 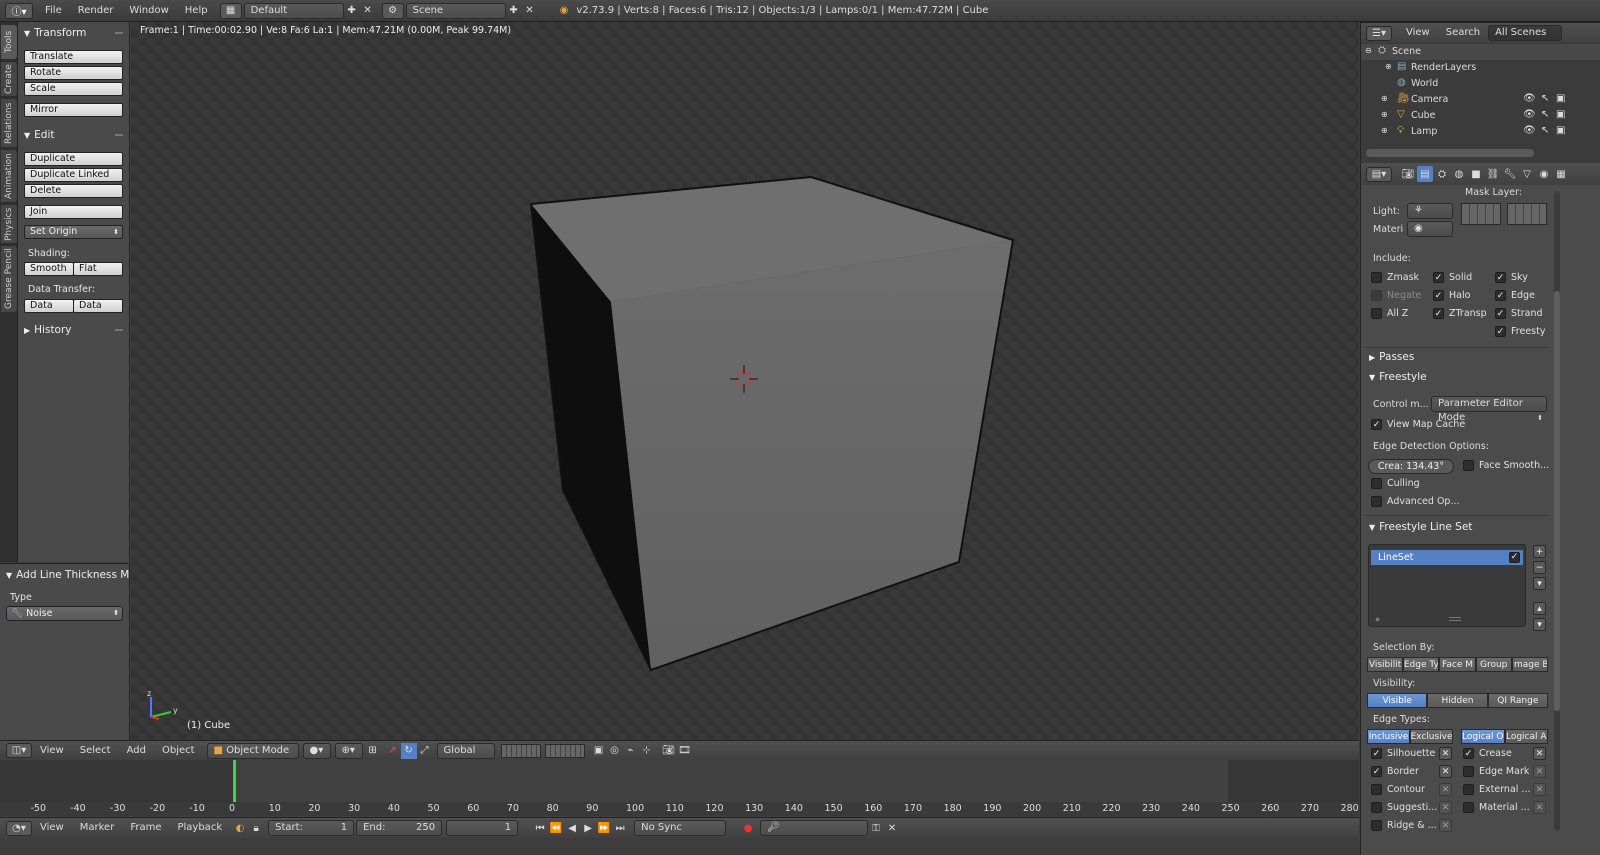 What do you see at coordinates (136, 751) in the screenshot?
I see `menu-add: Add` at bounding box center [136, 751].